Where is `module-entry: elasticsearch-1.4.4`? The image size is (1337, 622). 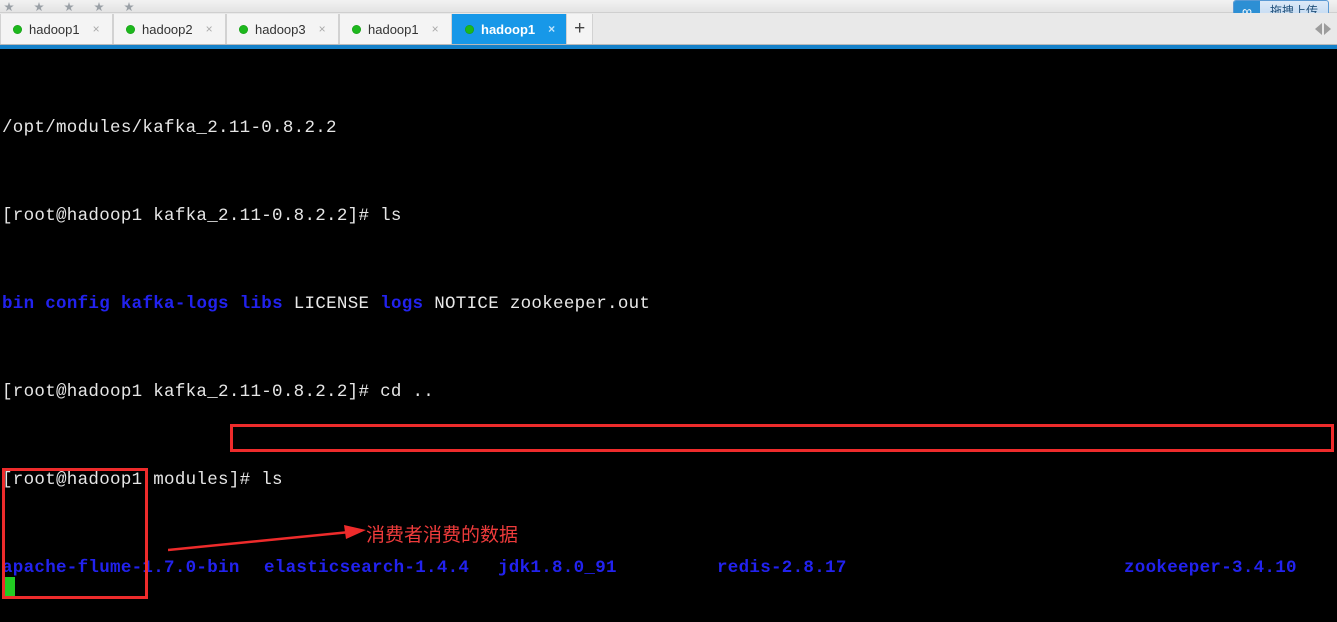
module-entry: elasticsearch-1.4.4 is located at coordinates (367, 568).